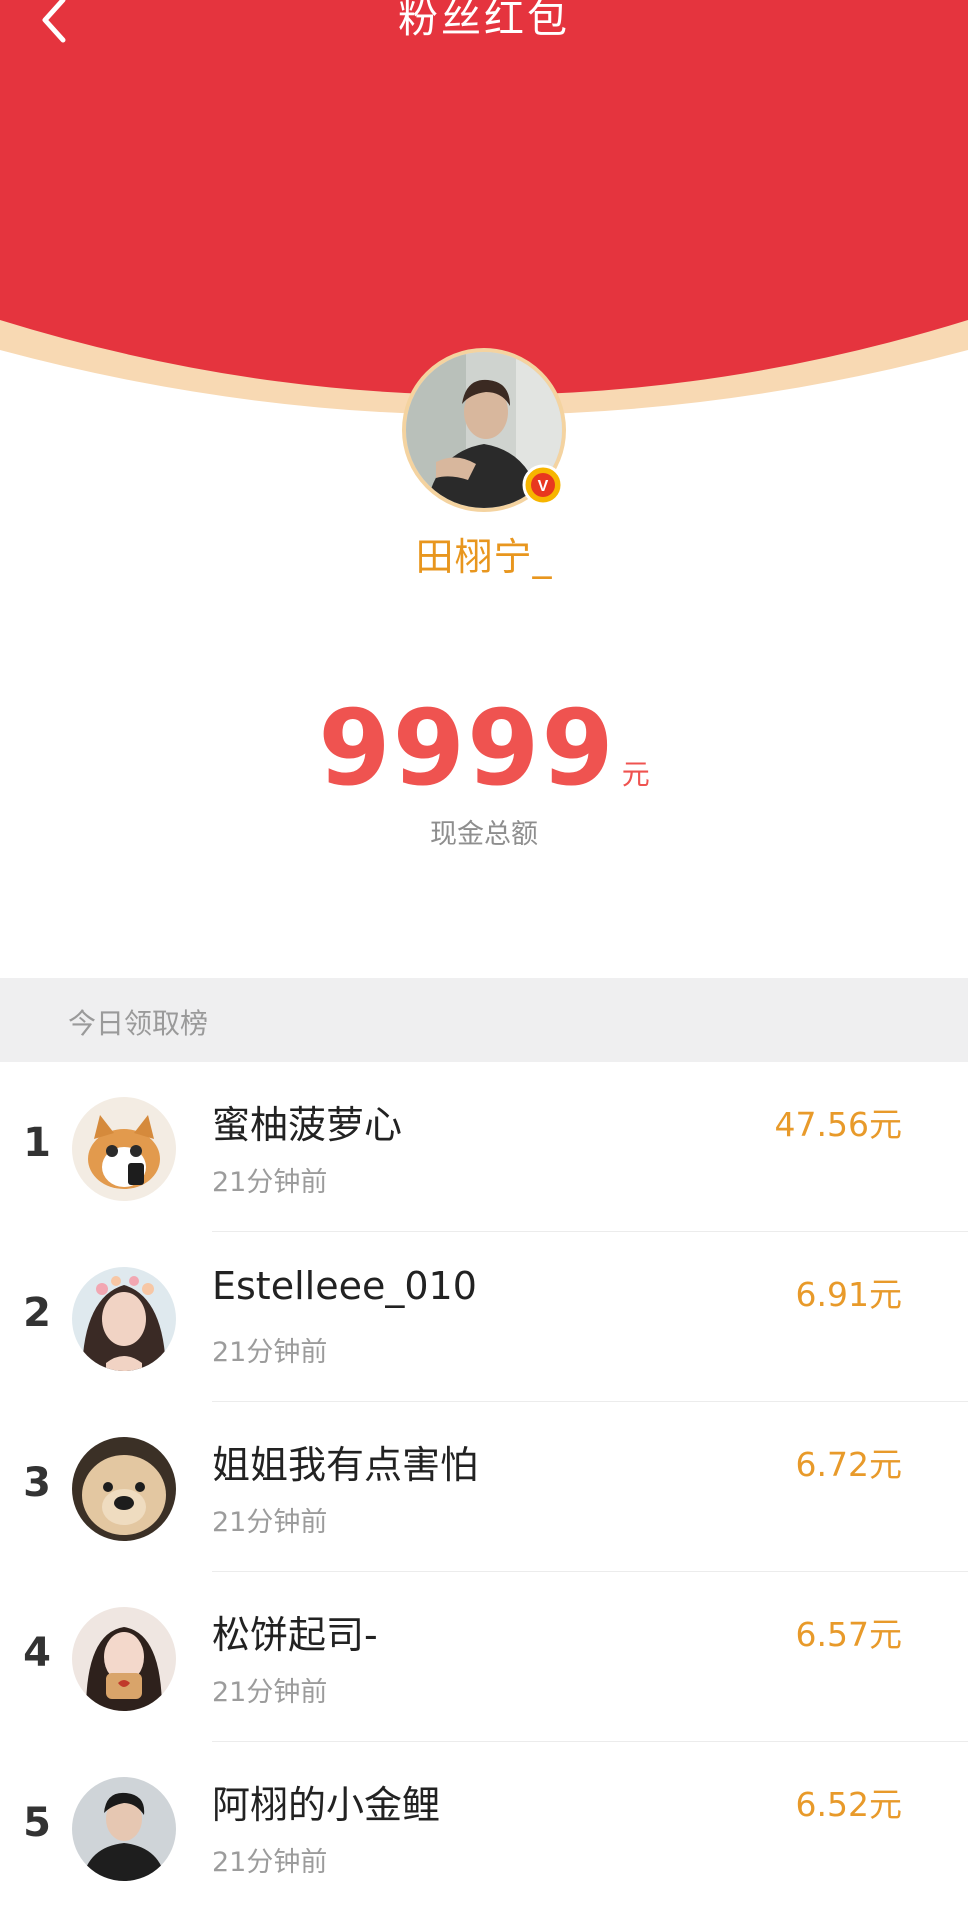 This screenshot has width=968, height=1912. I want to click on total-unit: 元, so click(635, 774).